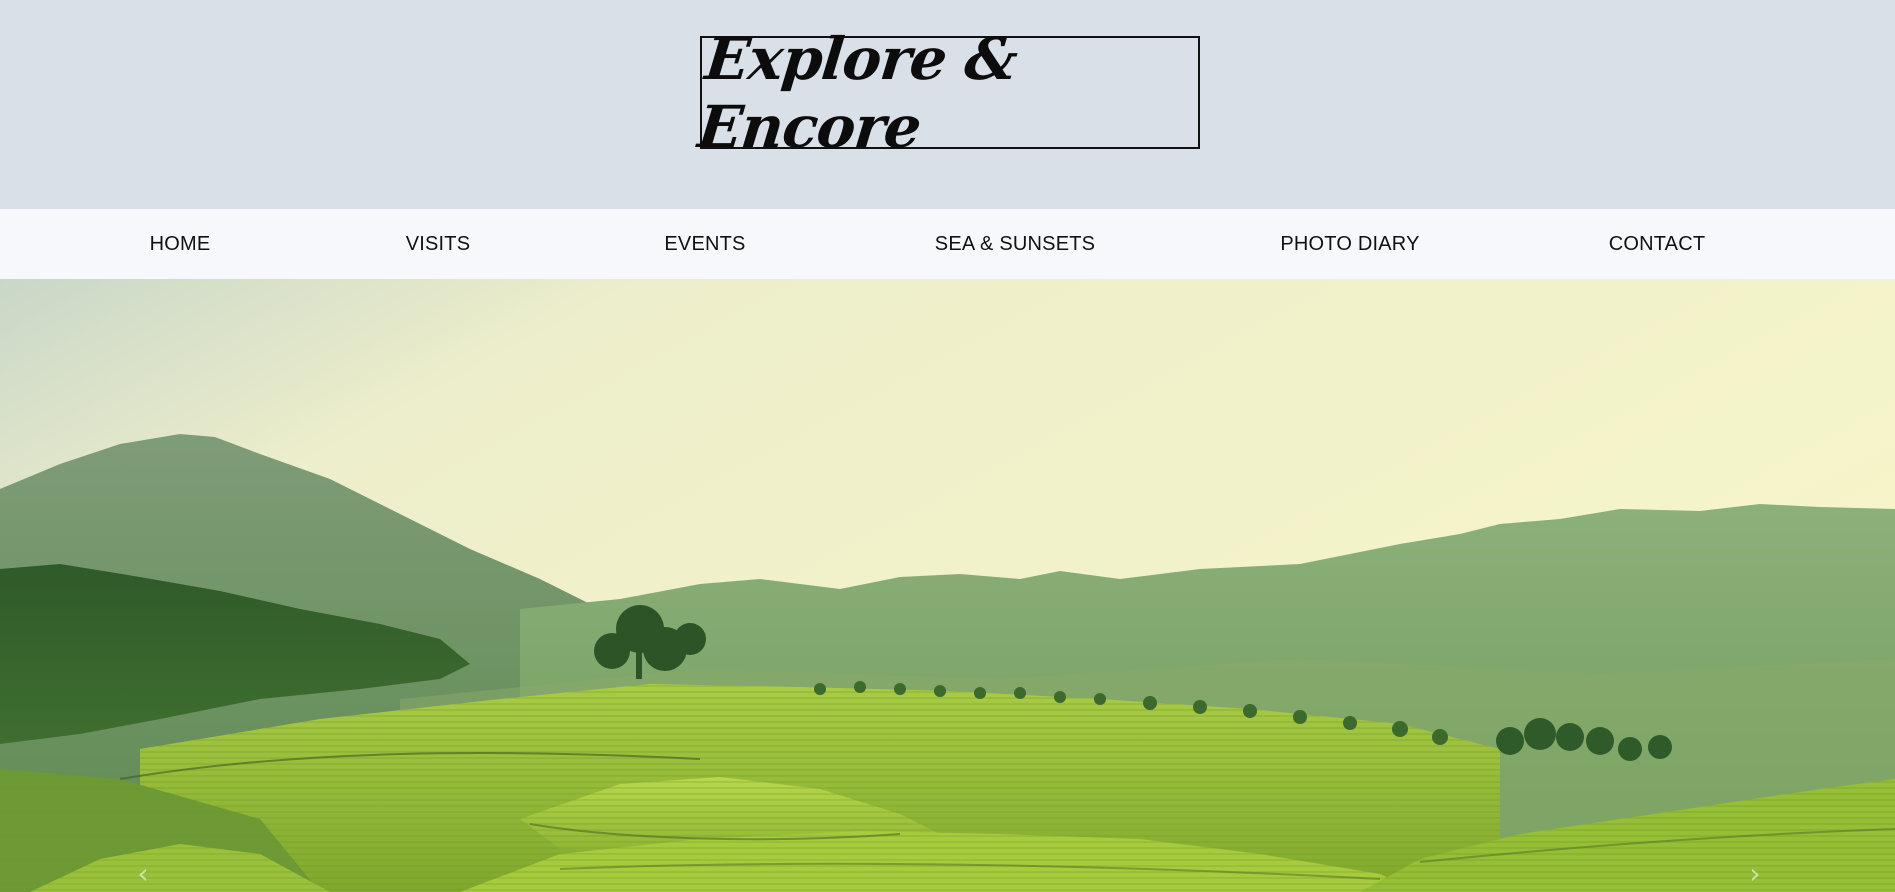 The width and height of the screenshot is (1895, 892). I want to click on chevron-right-icon: ›, so click(1755, 873).